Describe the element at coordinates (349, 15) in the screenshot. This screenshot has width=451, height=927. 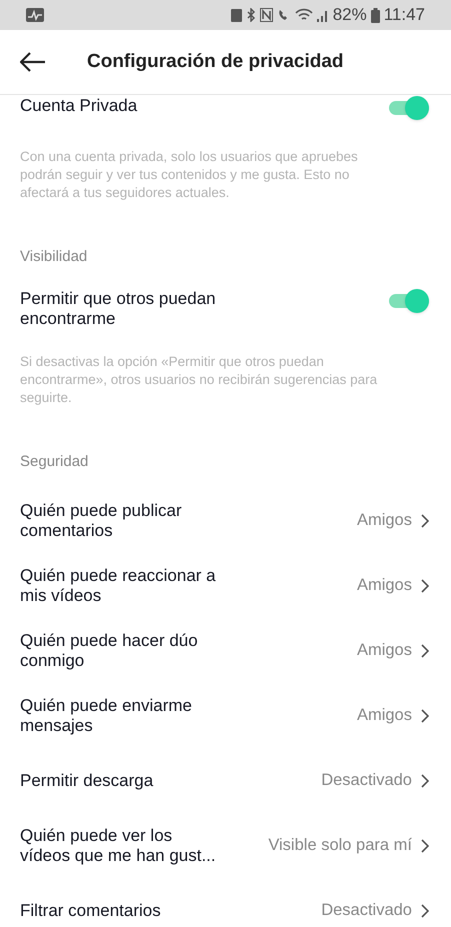
I see `battery-percentage: 82%` at that location.